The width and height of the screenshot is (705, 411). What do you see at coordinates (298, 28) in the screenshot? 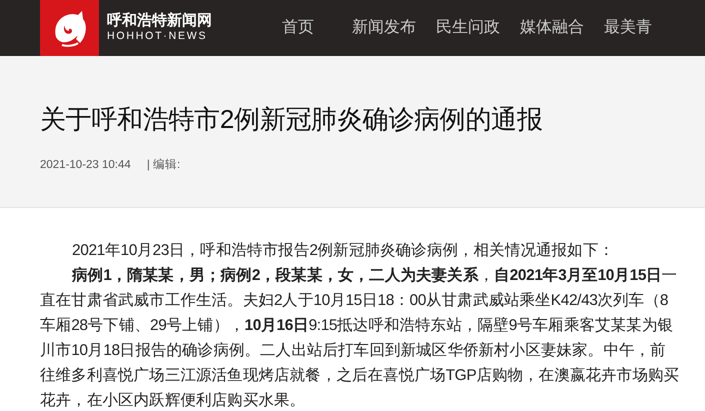
I see `nav-link: 首页` at bounding box center [298, 28].